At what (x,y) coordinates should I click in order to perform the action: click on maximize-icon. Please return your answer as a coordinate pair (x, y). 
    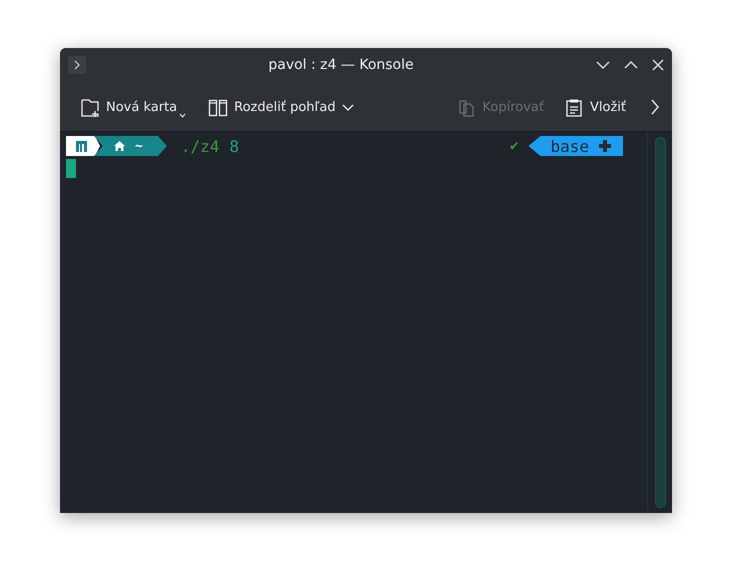
    Looking at the image, I should click on (631, 65).